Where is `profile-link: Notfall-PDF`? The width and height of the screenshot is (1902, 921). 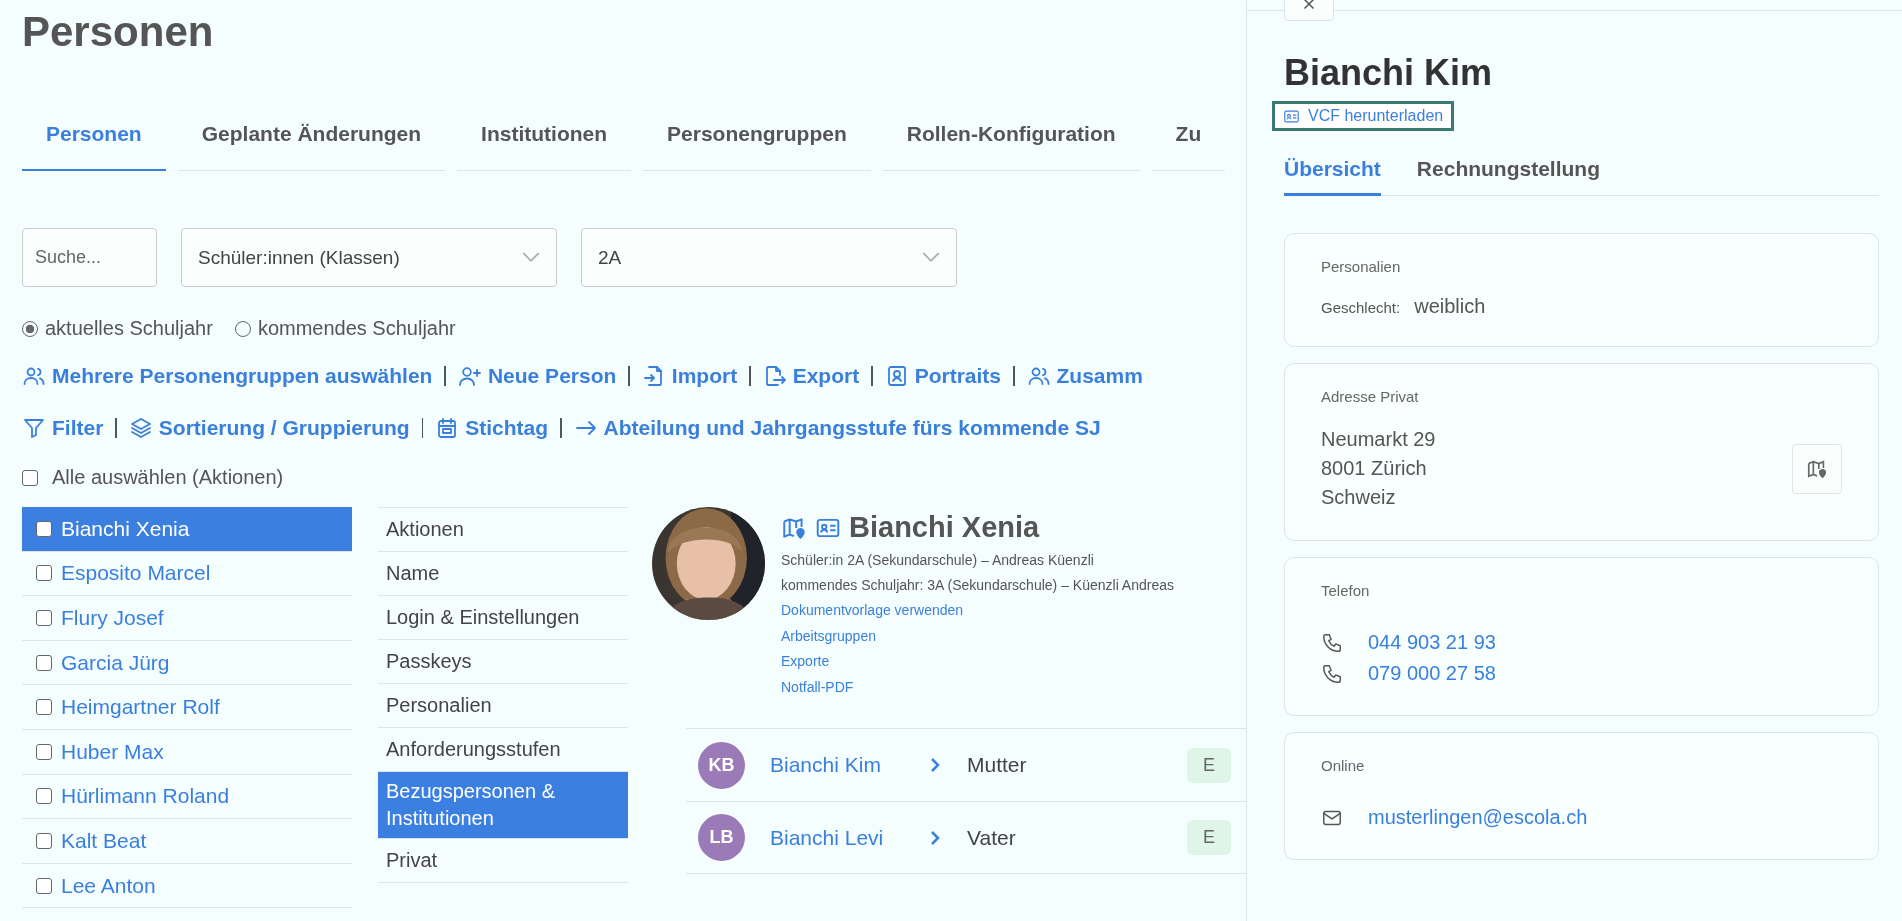 profile-link: Notfall-PDF is located at coordinates (977, 687).